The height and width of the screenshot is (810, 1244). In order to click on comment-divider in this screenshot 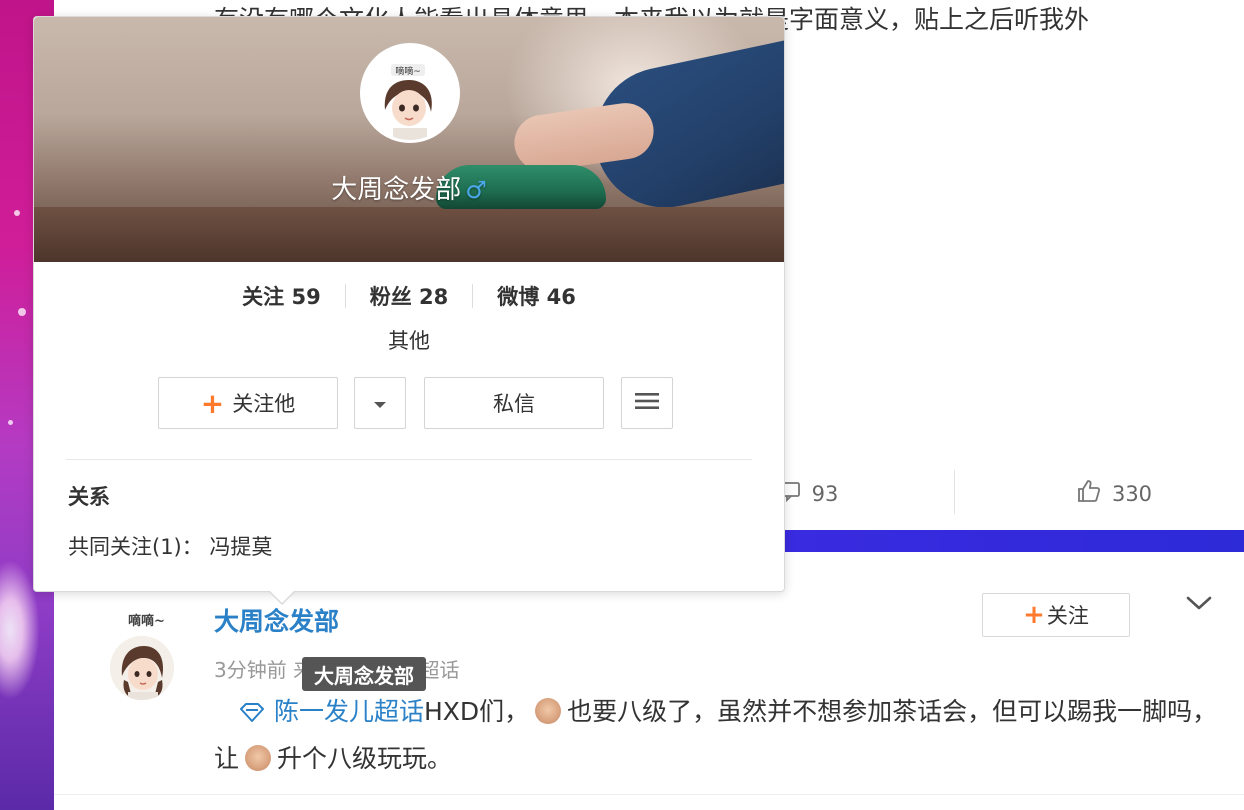, I will do `click(649, 794)`.